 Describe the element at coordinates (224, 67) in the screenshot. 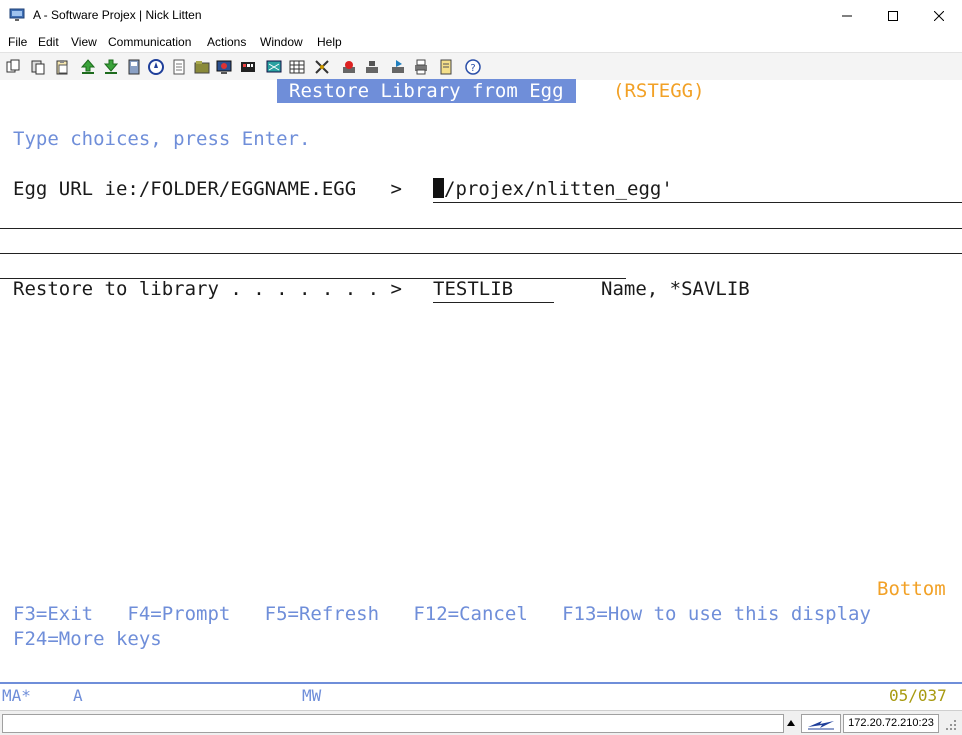

I see `display-icon` at that location.